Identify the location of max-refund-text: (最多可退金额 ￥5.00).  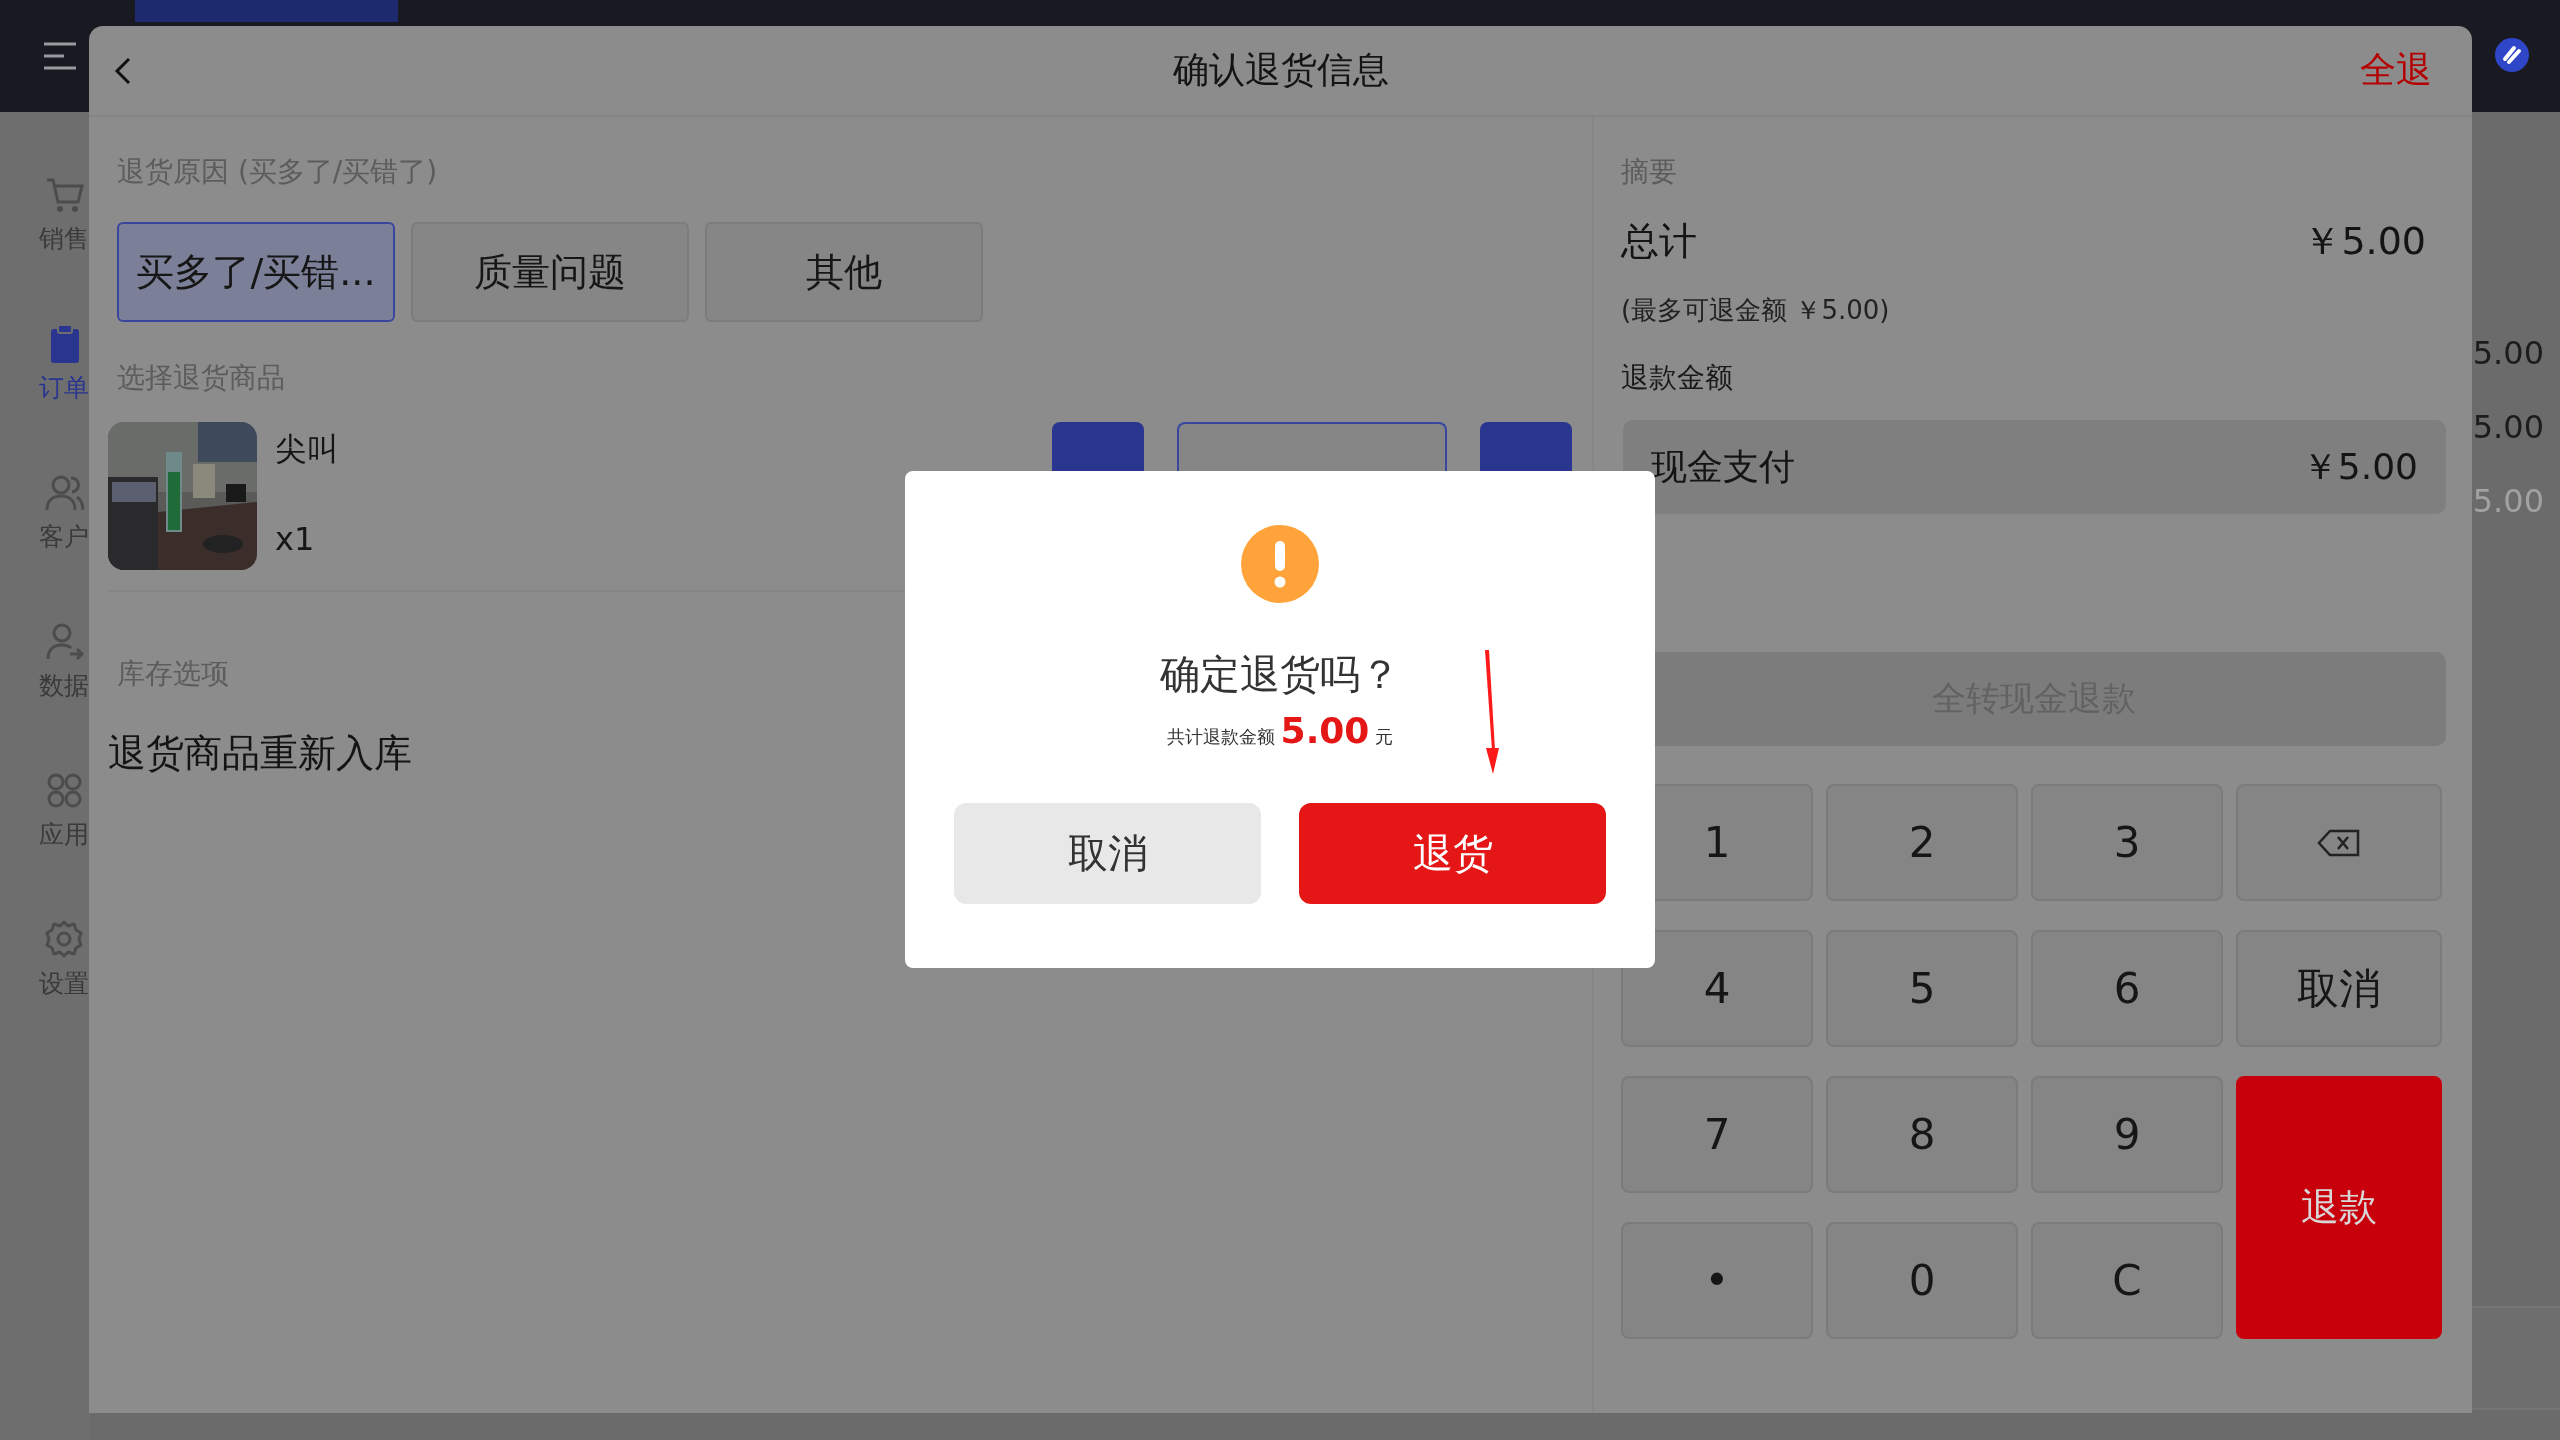
(1755, 310).